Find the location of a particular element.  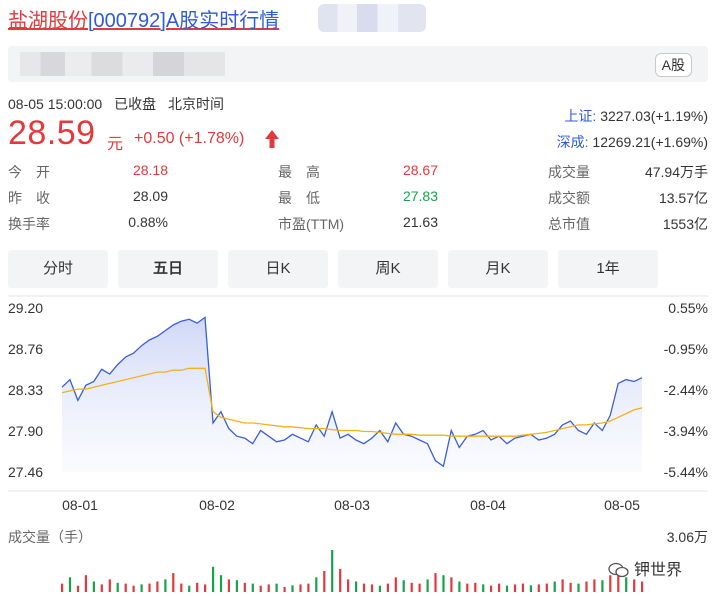

tab-intraday: 分时 is located at coordinates (58, 269).